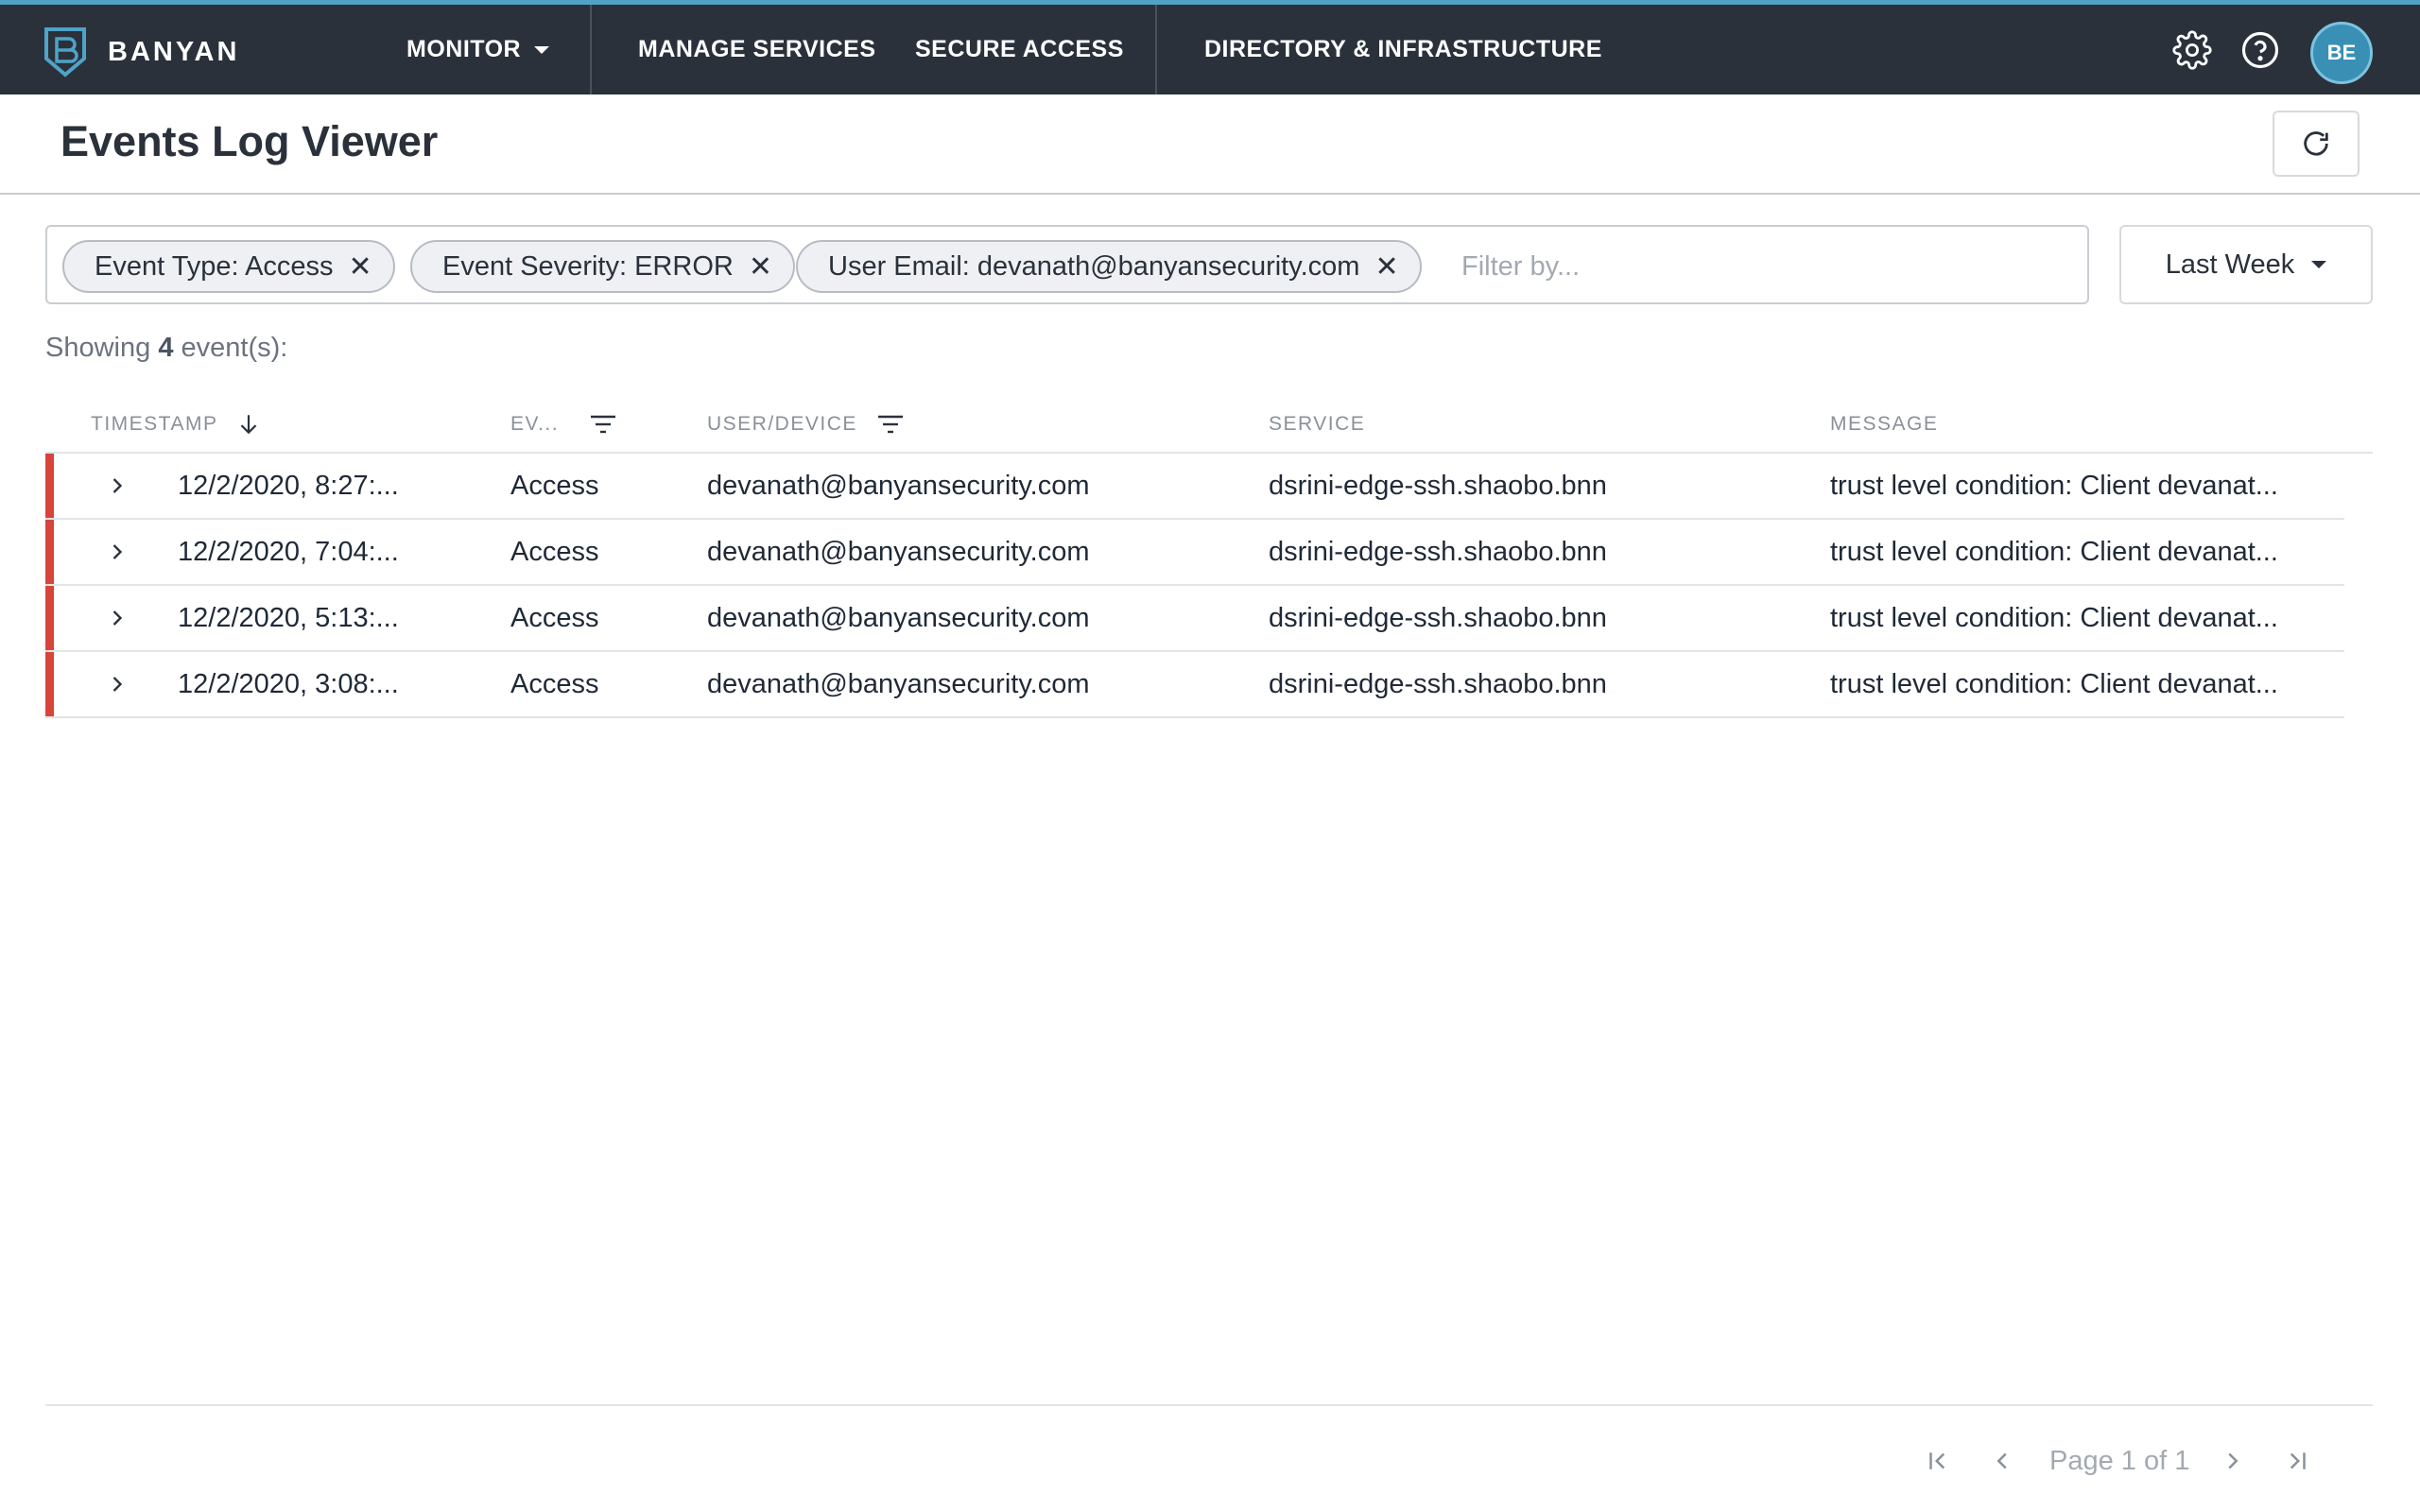  What do you see at coordinates (2297, 1461) in the screenshot?
I see `last-page-icon` at bounding box center [2297, 1461].